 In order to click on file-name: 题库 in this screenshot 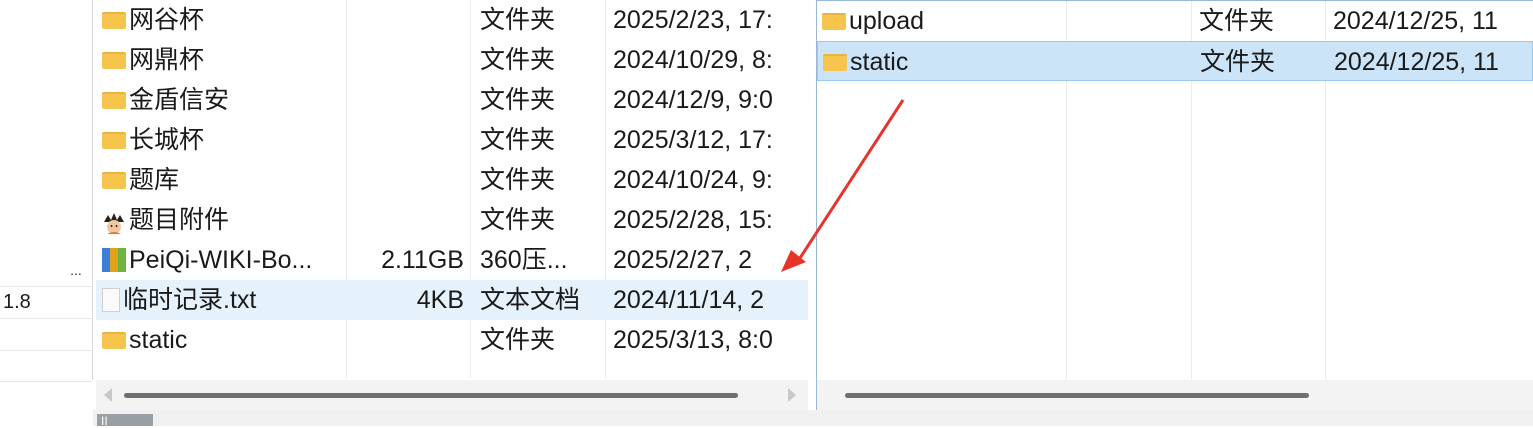, I will do `click(154, 180)`.